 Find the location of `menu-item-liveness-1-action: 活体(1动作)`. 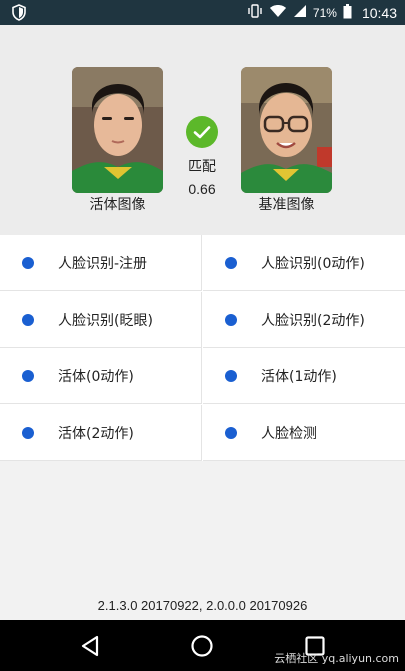

menu-item-liveness-1-action: 活体(1动作) is located at coordinates (304, 376).